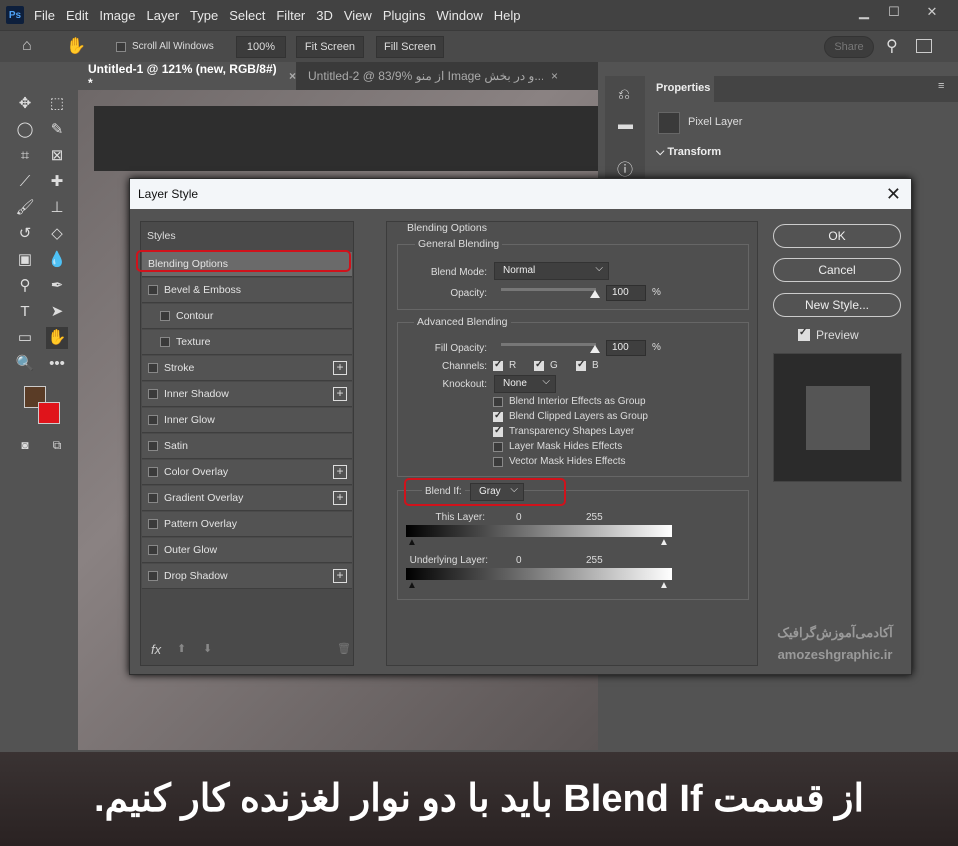 This screenshot has height=846, width=958. What do you see at coordinates (247, 550) in the screenshot?
I see `style-row: Outer Glow` at bounding box center [247, 550].